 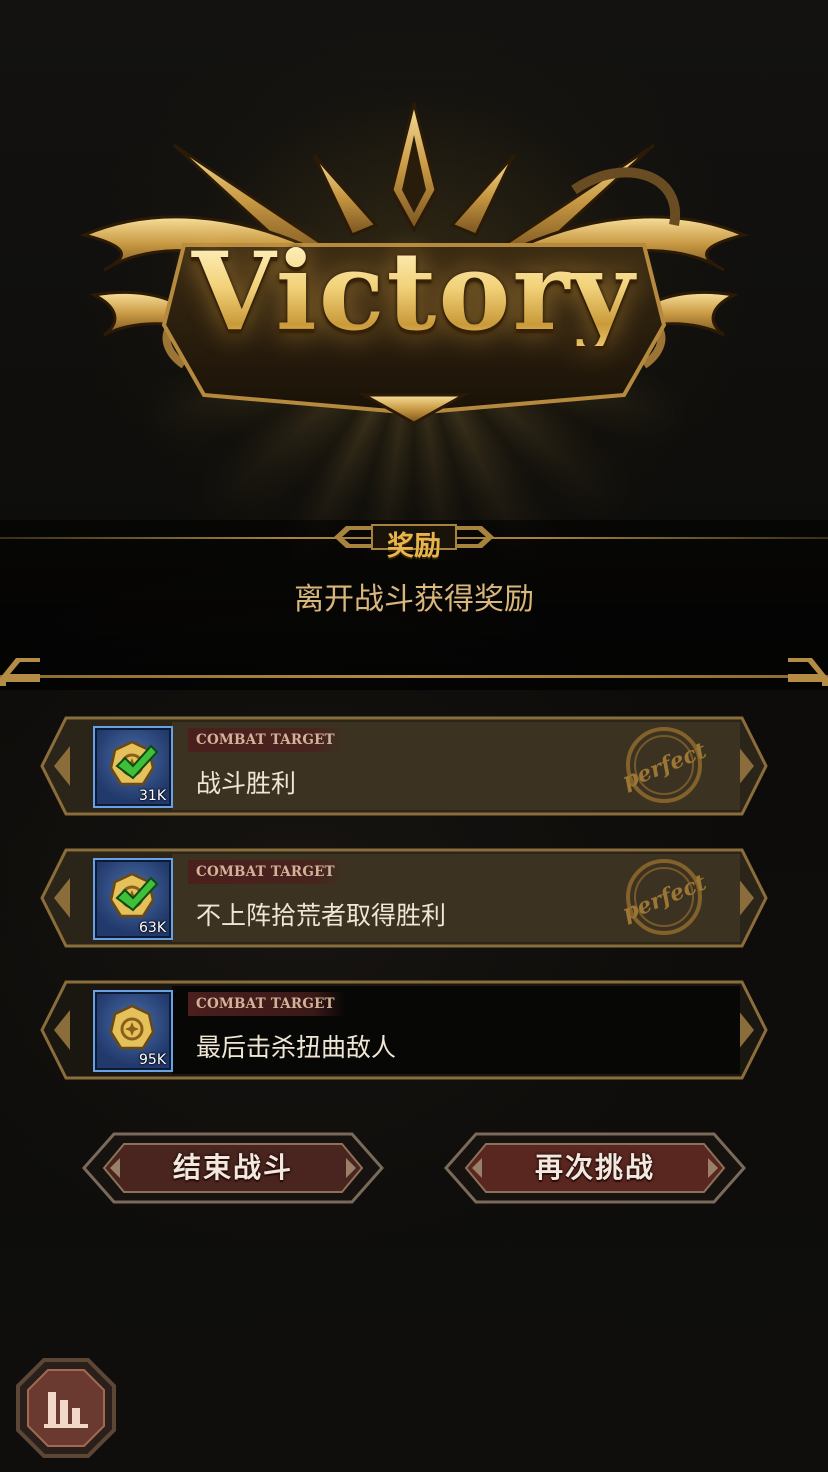 What do you see at coordinates (152, 1060) in the screenshot?
I see `reward-count: 95K` at bounding box center [152, 1060].